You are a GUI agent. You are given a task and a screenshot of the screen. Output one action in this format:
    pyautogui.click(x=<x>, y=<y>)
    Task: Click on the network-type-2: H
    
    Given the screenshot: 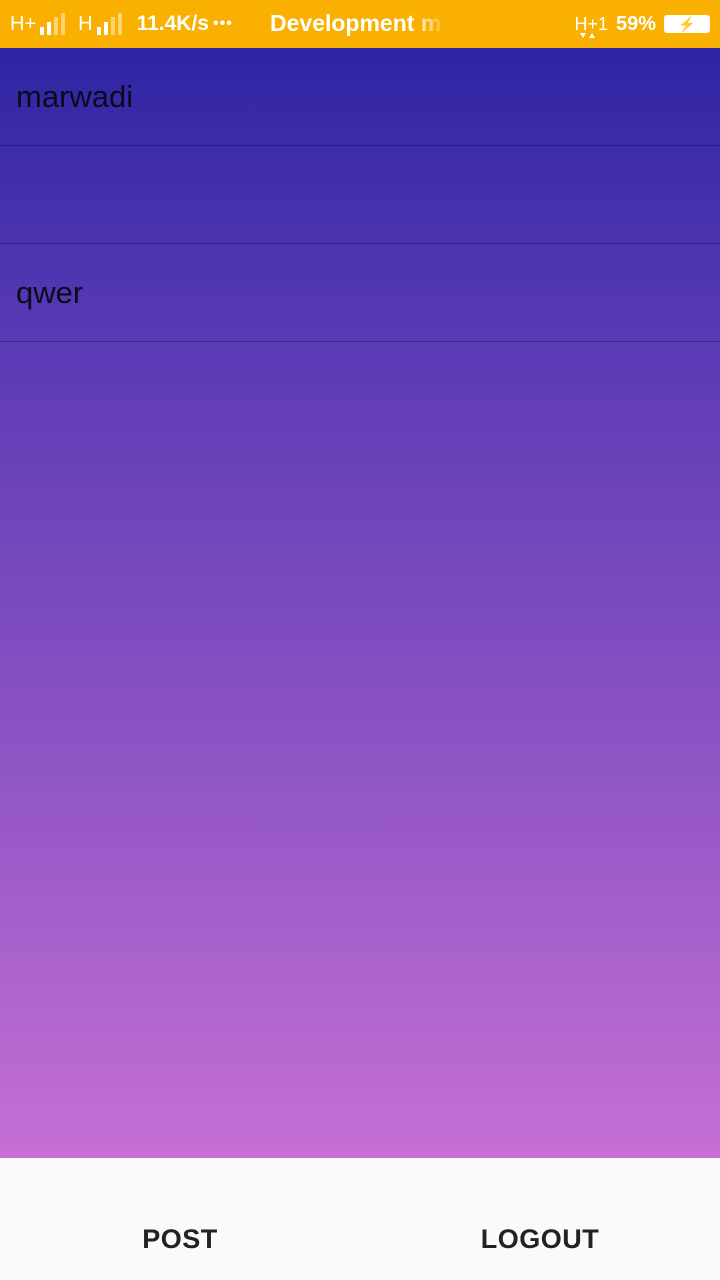 What is the action you would take?
    pyautogui.click(x=85, y=23)
    